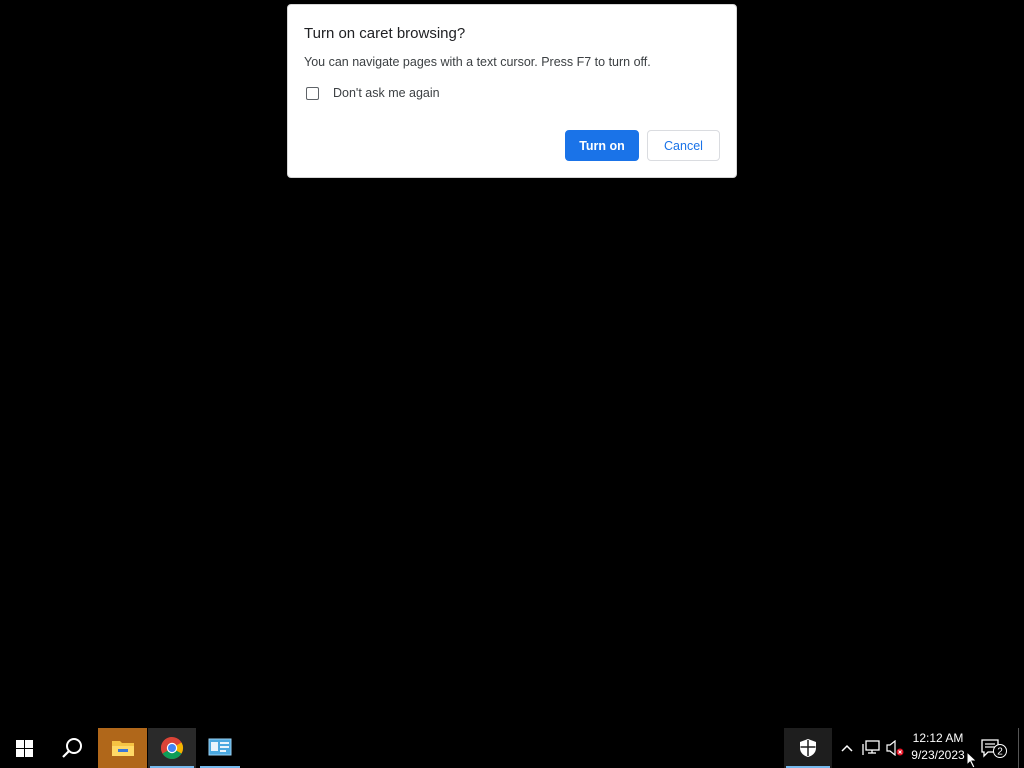  I want to click on turn-on-button: Turn on, so click(602, 145).